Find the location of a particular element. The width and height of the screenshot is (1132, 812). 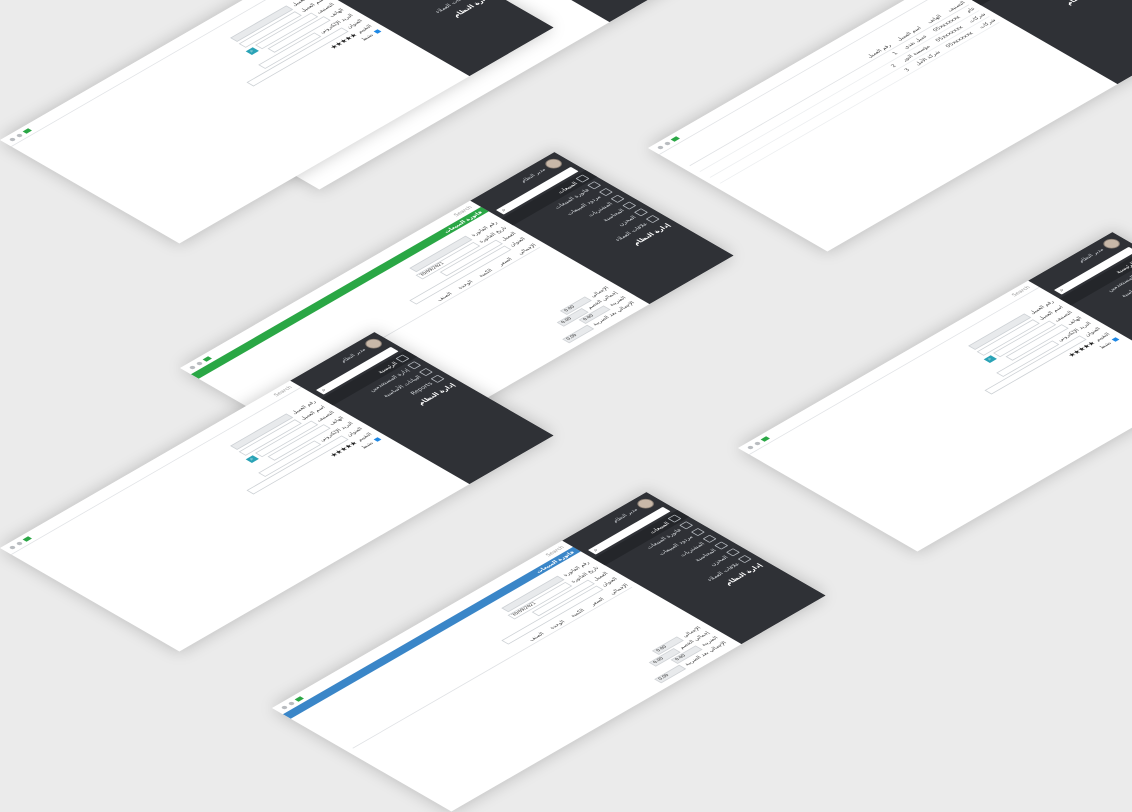

table-cell: عام is located at coordinates (971, 10).